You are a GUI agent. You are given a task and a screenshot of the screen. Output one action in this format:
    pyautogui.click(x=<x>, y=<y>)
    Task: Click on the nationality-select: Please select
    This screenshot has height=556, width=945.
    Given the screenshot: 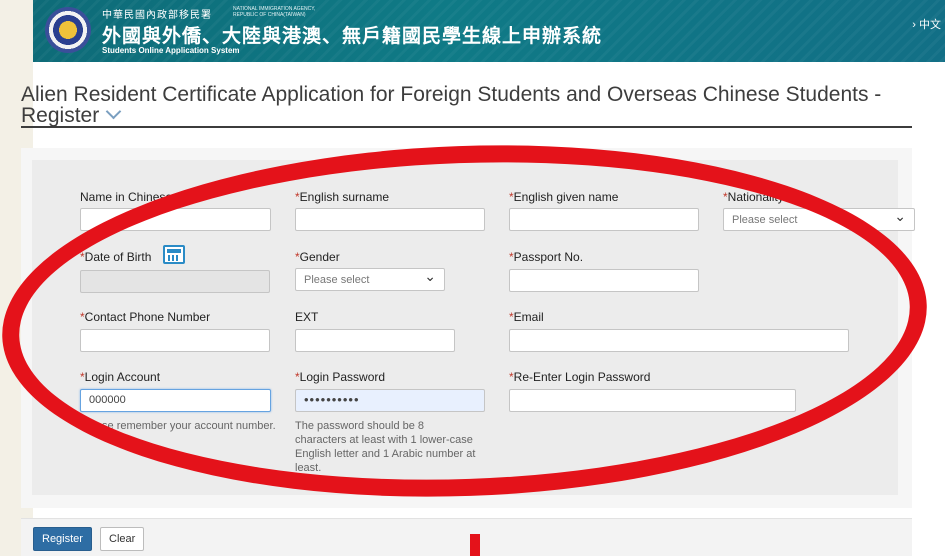 What is the action you would take?
    pyautogui.click(x=819, y=219)
    